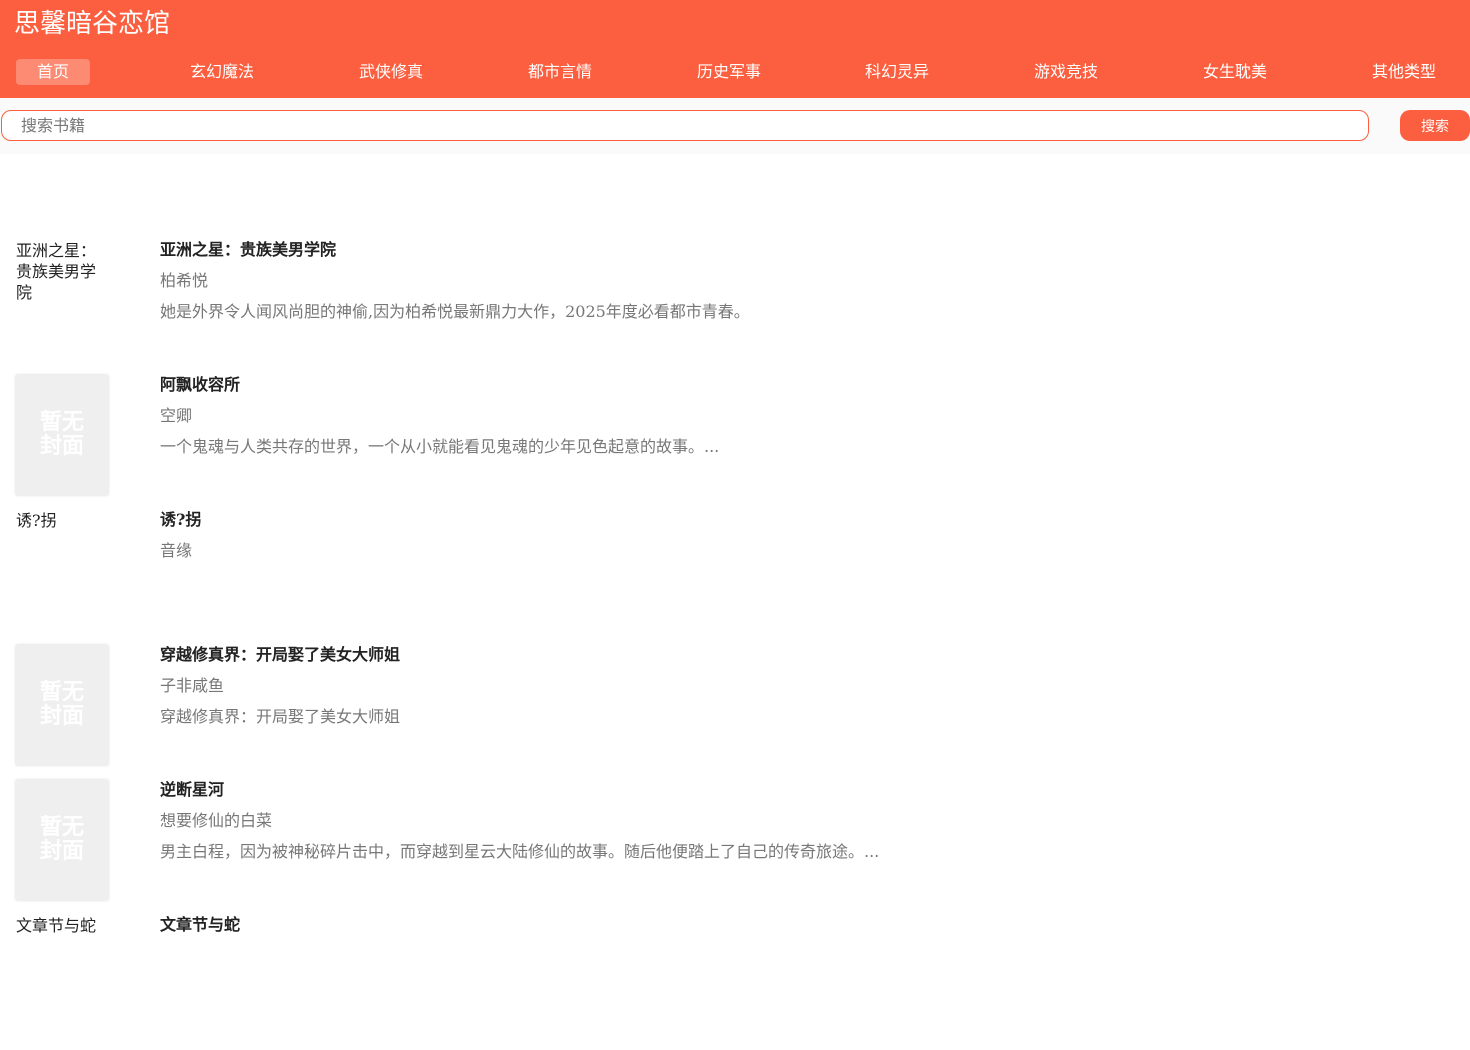 The width and height of the screenshot is (1470, 1050). I want to click on book-item: 诱?拐 诱?拐 音缘, so click(735, 577).